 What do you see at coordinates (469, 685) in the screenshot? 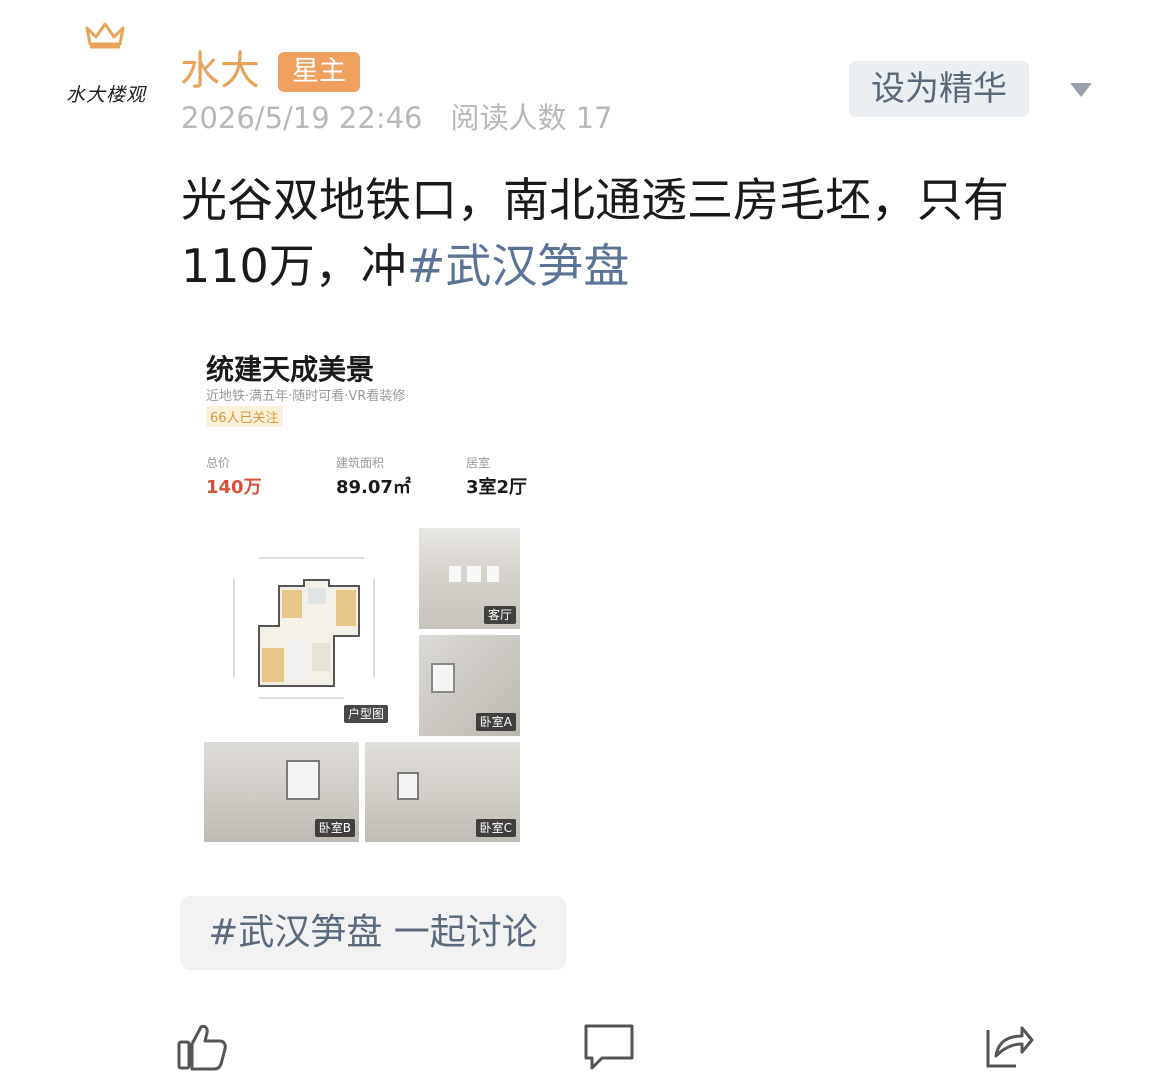
I see `bedroom-a-photo: 卧室A` at bounding box center [469, 685].